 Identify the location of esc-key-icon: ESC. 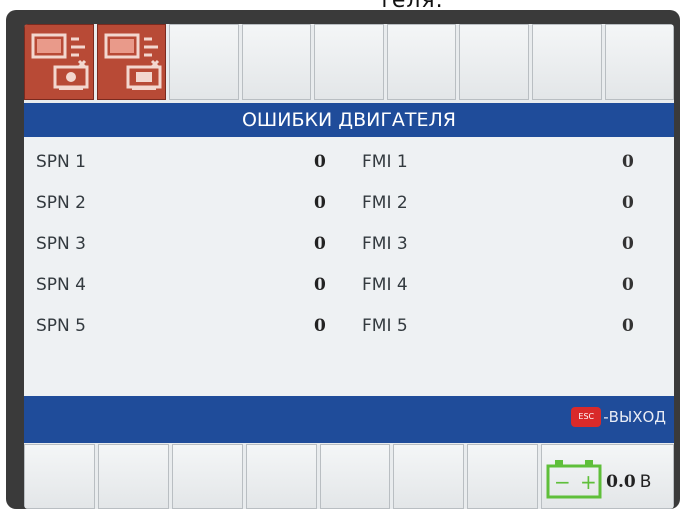
(586, 417).